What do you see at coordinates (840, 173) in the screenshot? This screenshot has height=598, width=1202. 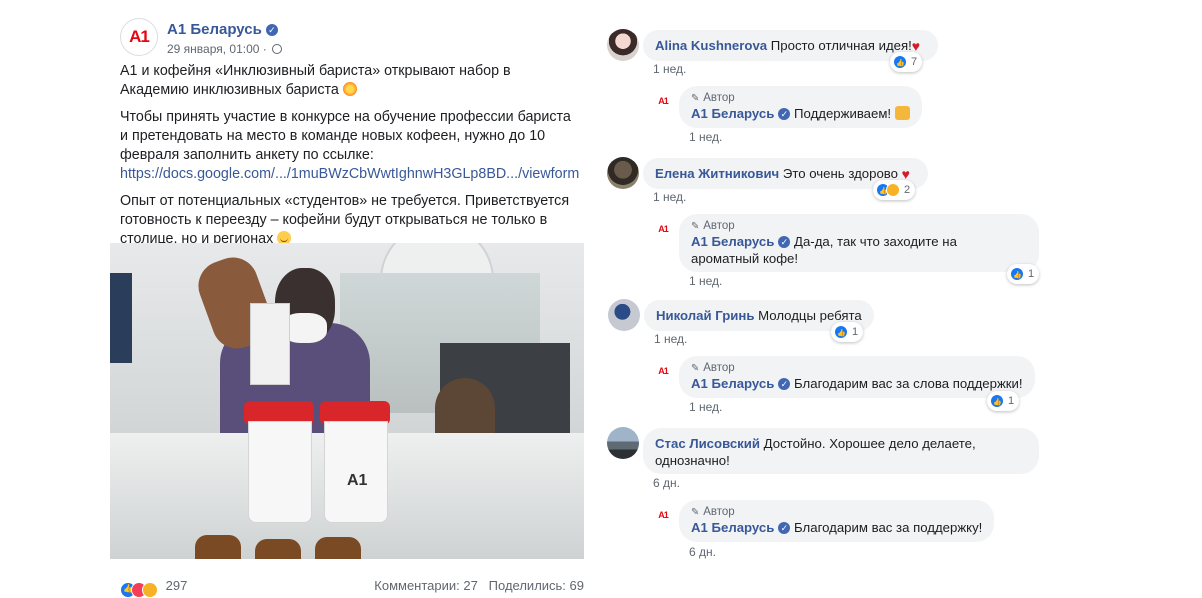 I see `comment-text: Это очень здорово` at bounding box center [840, 173].